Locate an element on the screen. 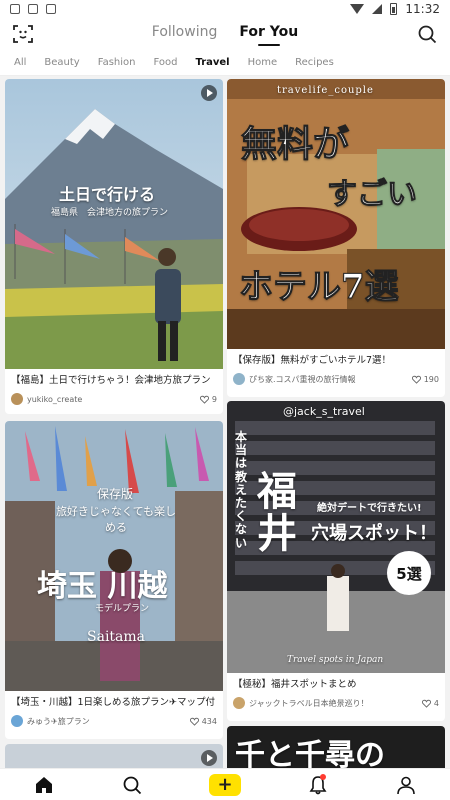  post-card-spirited-away: 千と千尋の is located at coordinates (336, 747).